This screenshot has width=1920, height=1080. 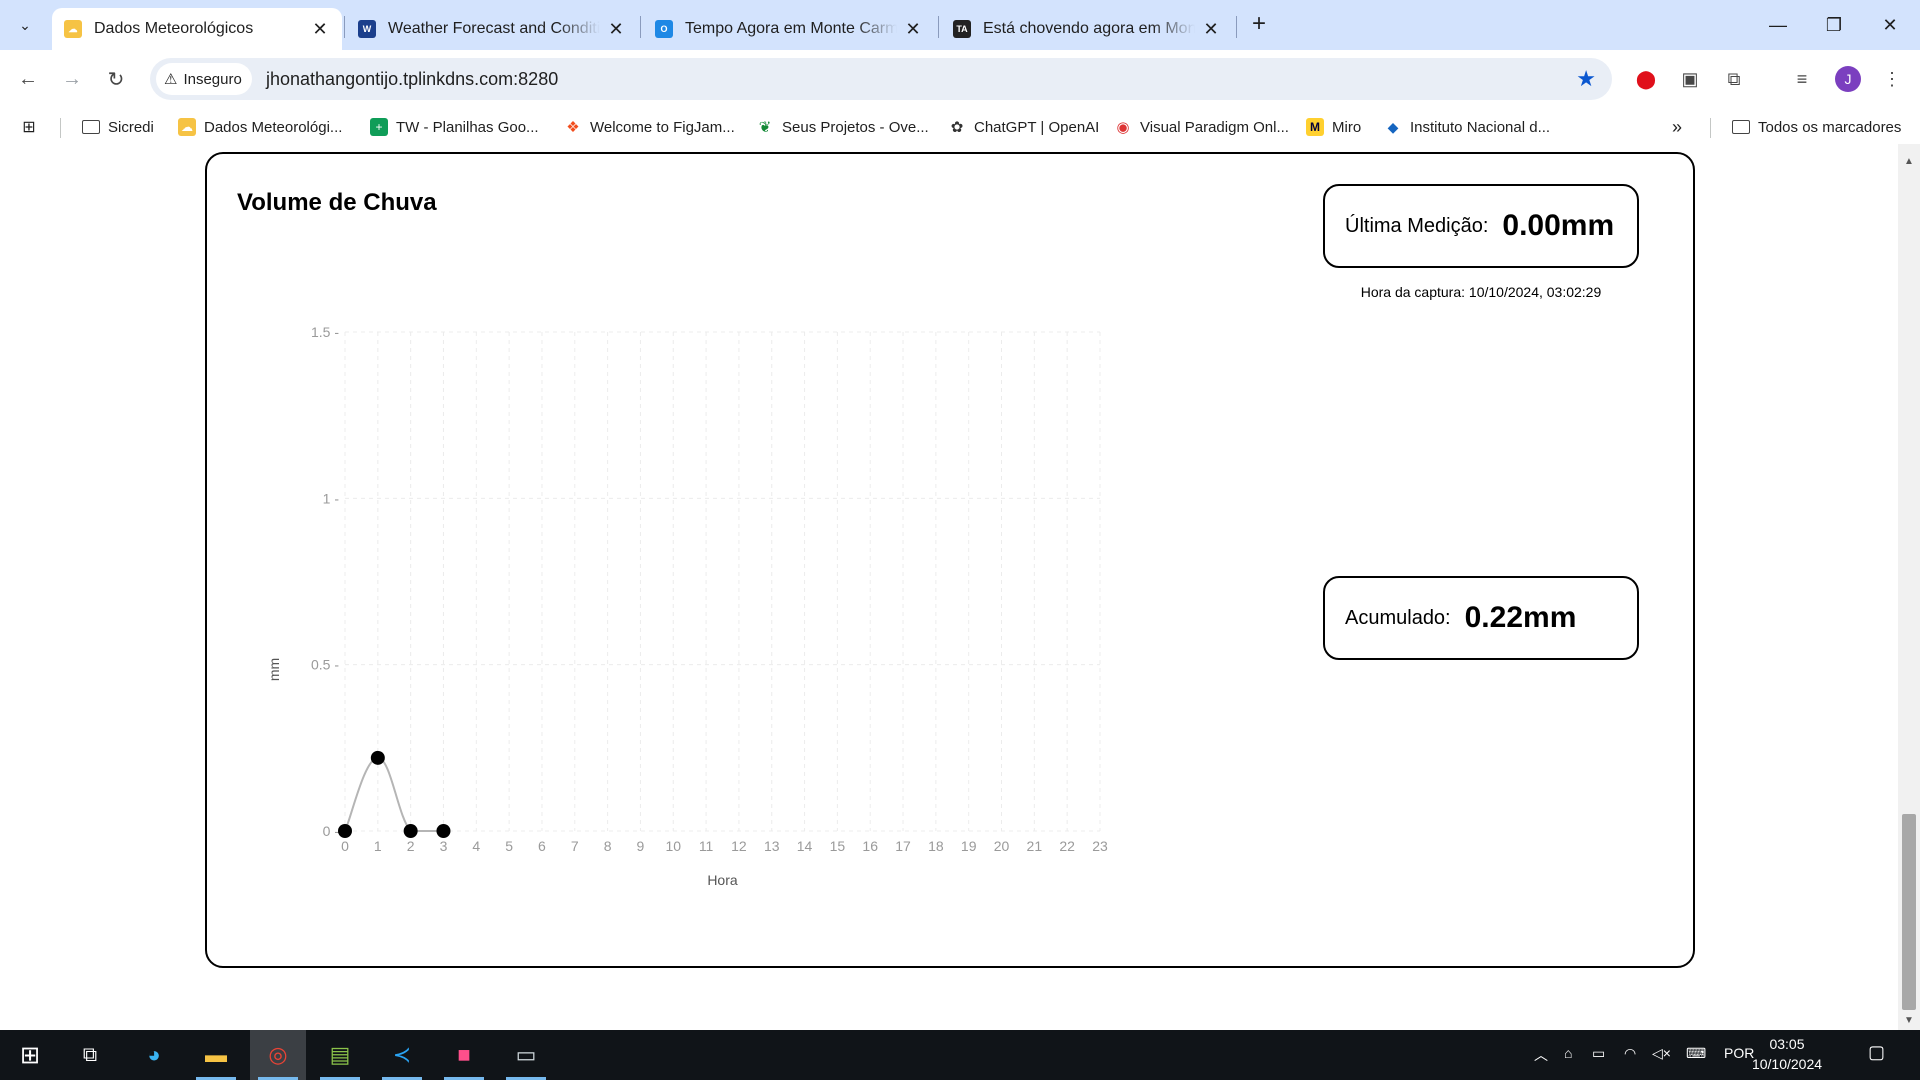 I want to click on x-tick-label: 8, so click(x=608, y=846).